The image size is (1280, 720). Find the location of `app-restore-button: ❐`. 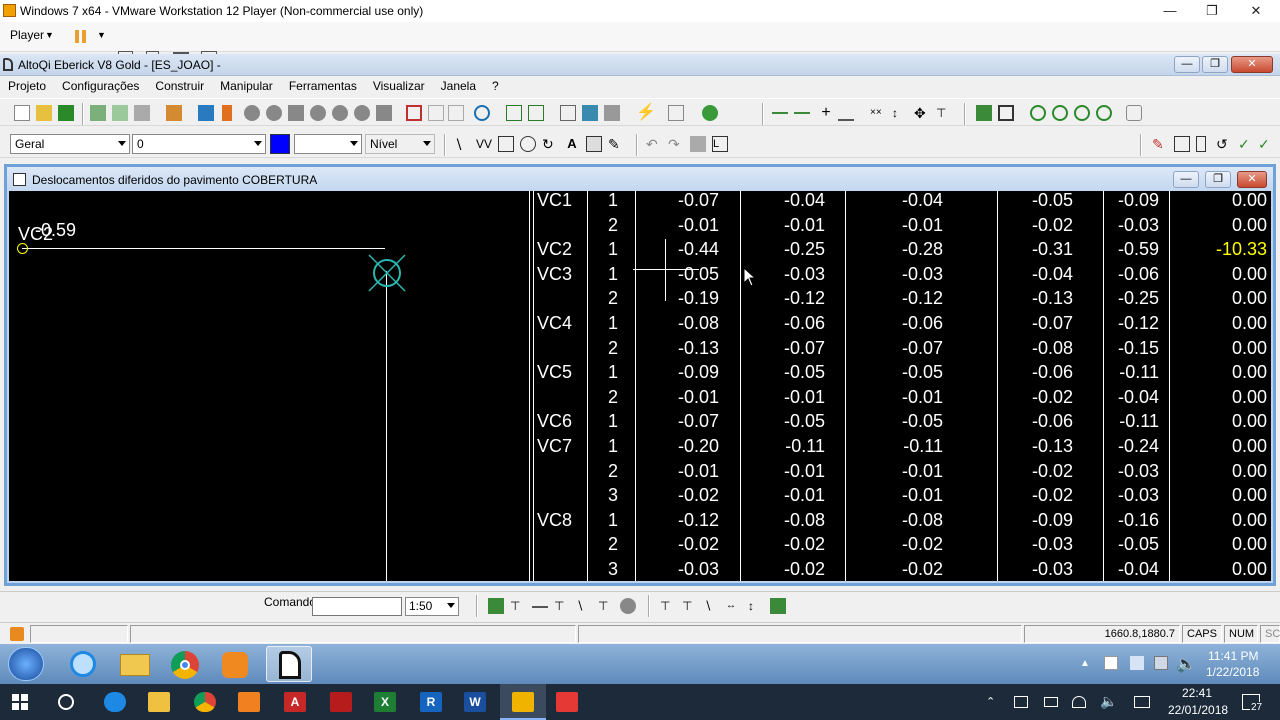

app-restore-button: ❐ is located at coordinates (1215, 64).